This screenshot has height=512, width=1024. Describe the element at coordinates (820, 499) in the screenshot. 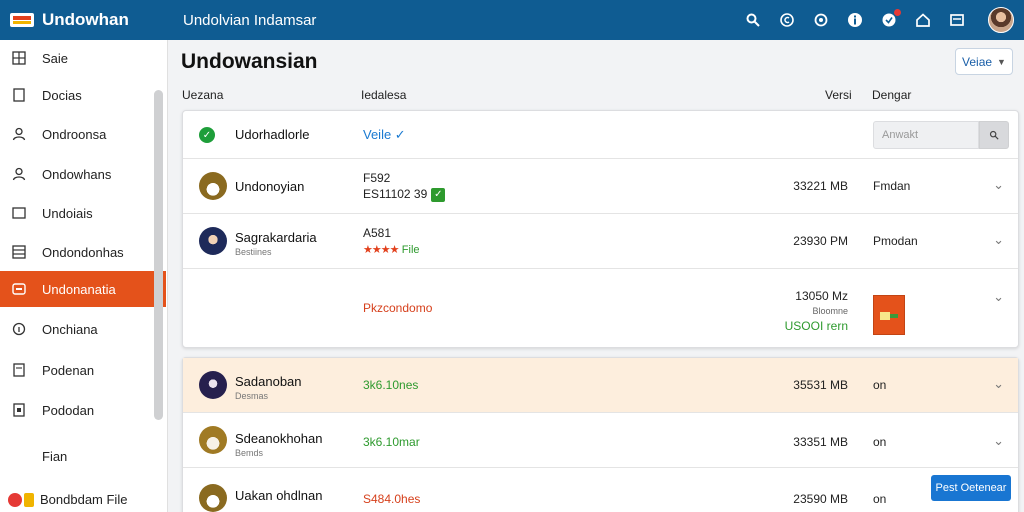

I see `row-size: 23590 MB` at that location.